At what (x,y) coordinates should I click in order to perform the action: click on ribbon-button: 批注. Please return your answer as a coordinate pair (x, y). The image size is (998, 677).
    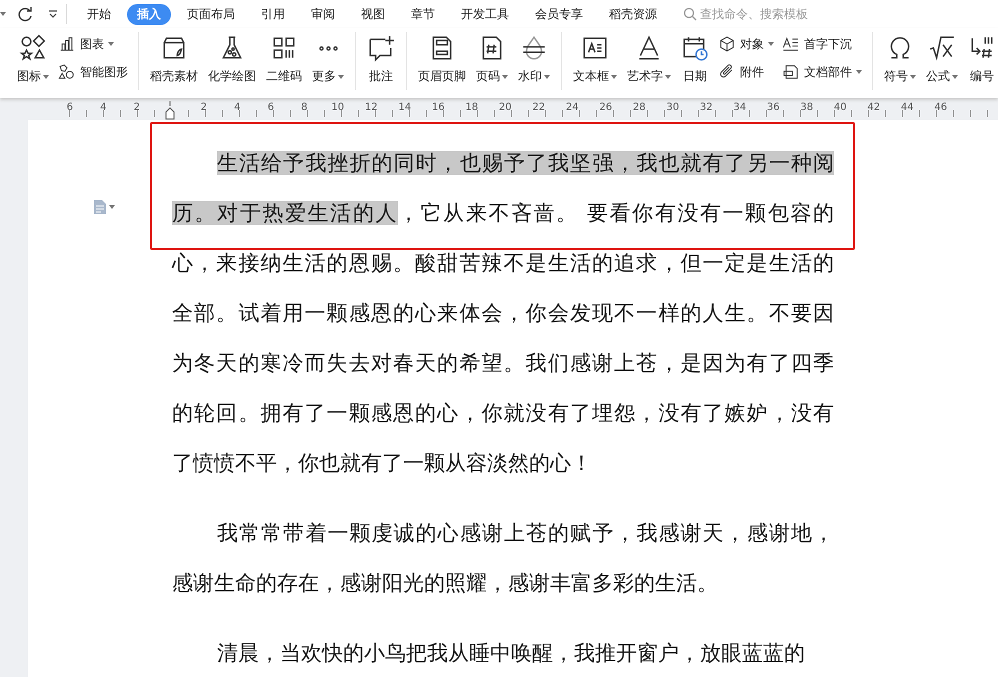
    Looking at the image, I should click on (381, 59).